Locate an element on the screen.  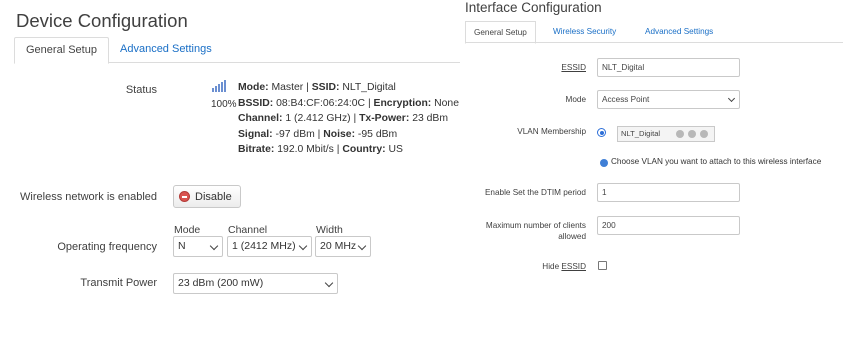
status-line-mode: Mode: Master | SSID: NLT_Digital is located at coordinates (317, 87).